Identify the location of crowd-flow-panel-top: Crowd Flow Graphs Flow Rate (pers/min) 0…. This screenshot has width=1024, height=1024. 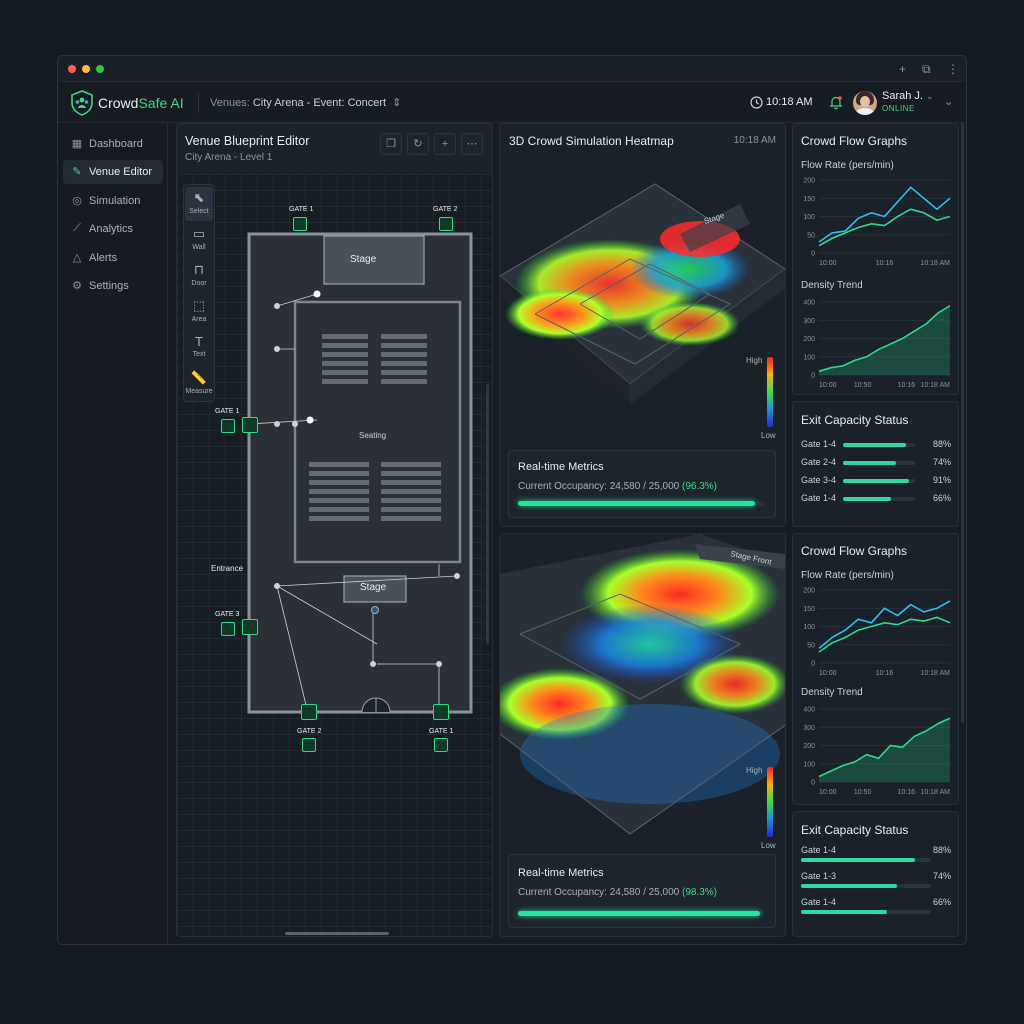
(875, 259).